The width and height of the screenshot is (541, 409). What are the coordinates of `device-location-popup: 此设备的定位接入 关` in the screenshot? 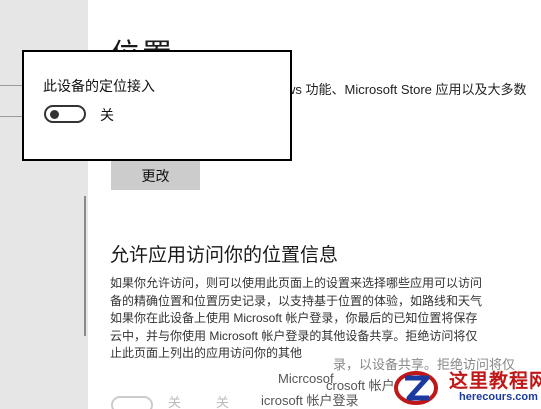 It's located at (157, 105).